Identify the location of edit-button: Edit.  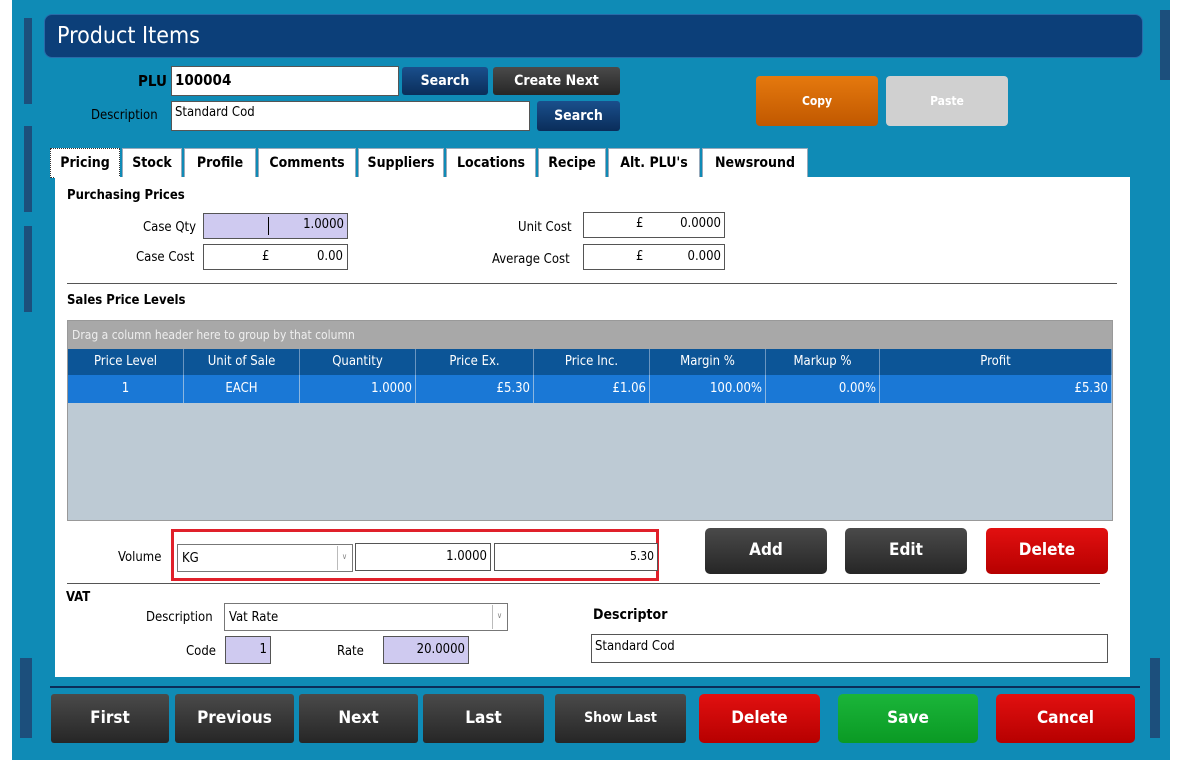
(906, 551).